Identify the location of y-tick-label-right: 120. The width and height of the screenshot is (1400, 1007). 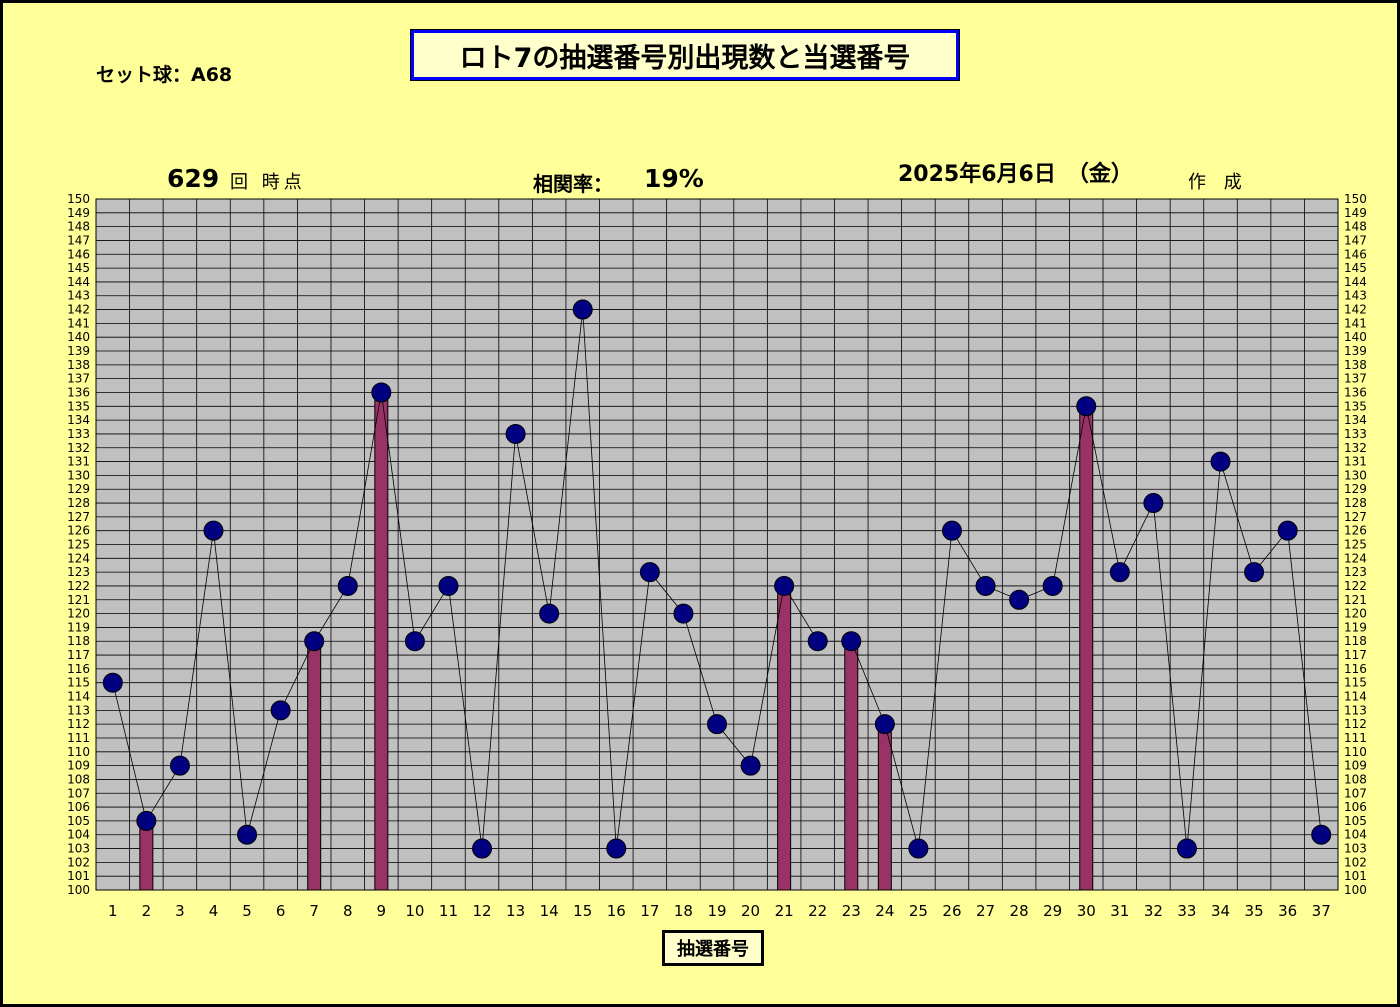
(1355, 614).